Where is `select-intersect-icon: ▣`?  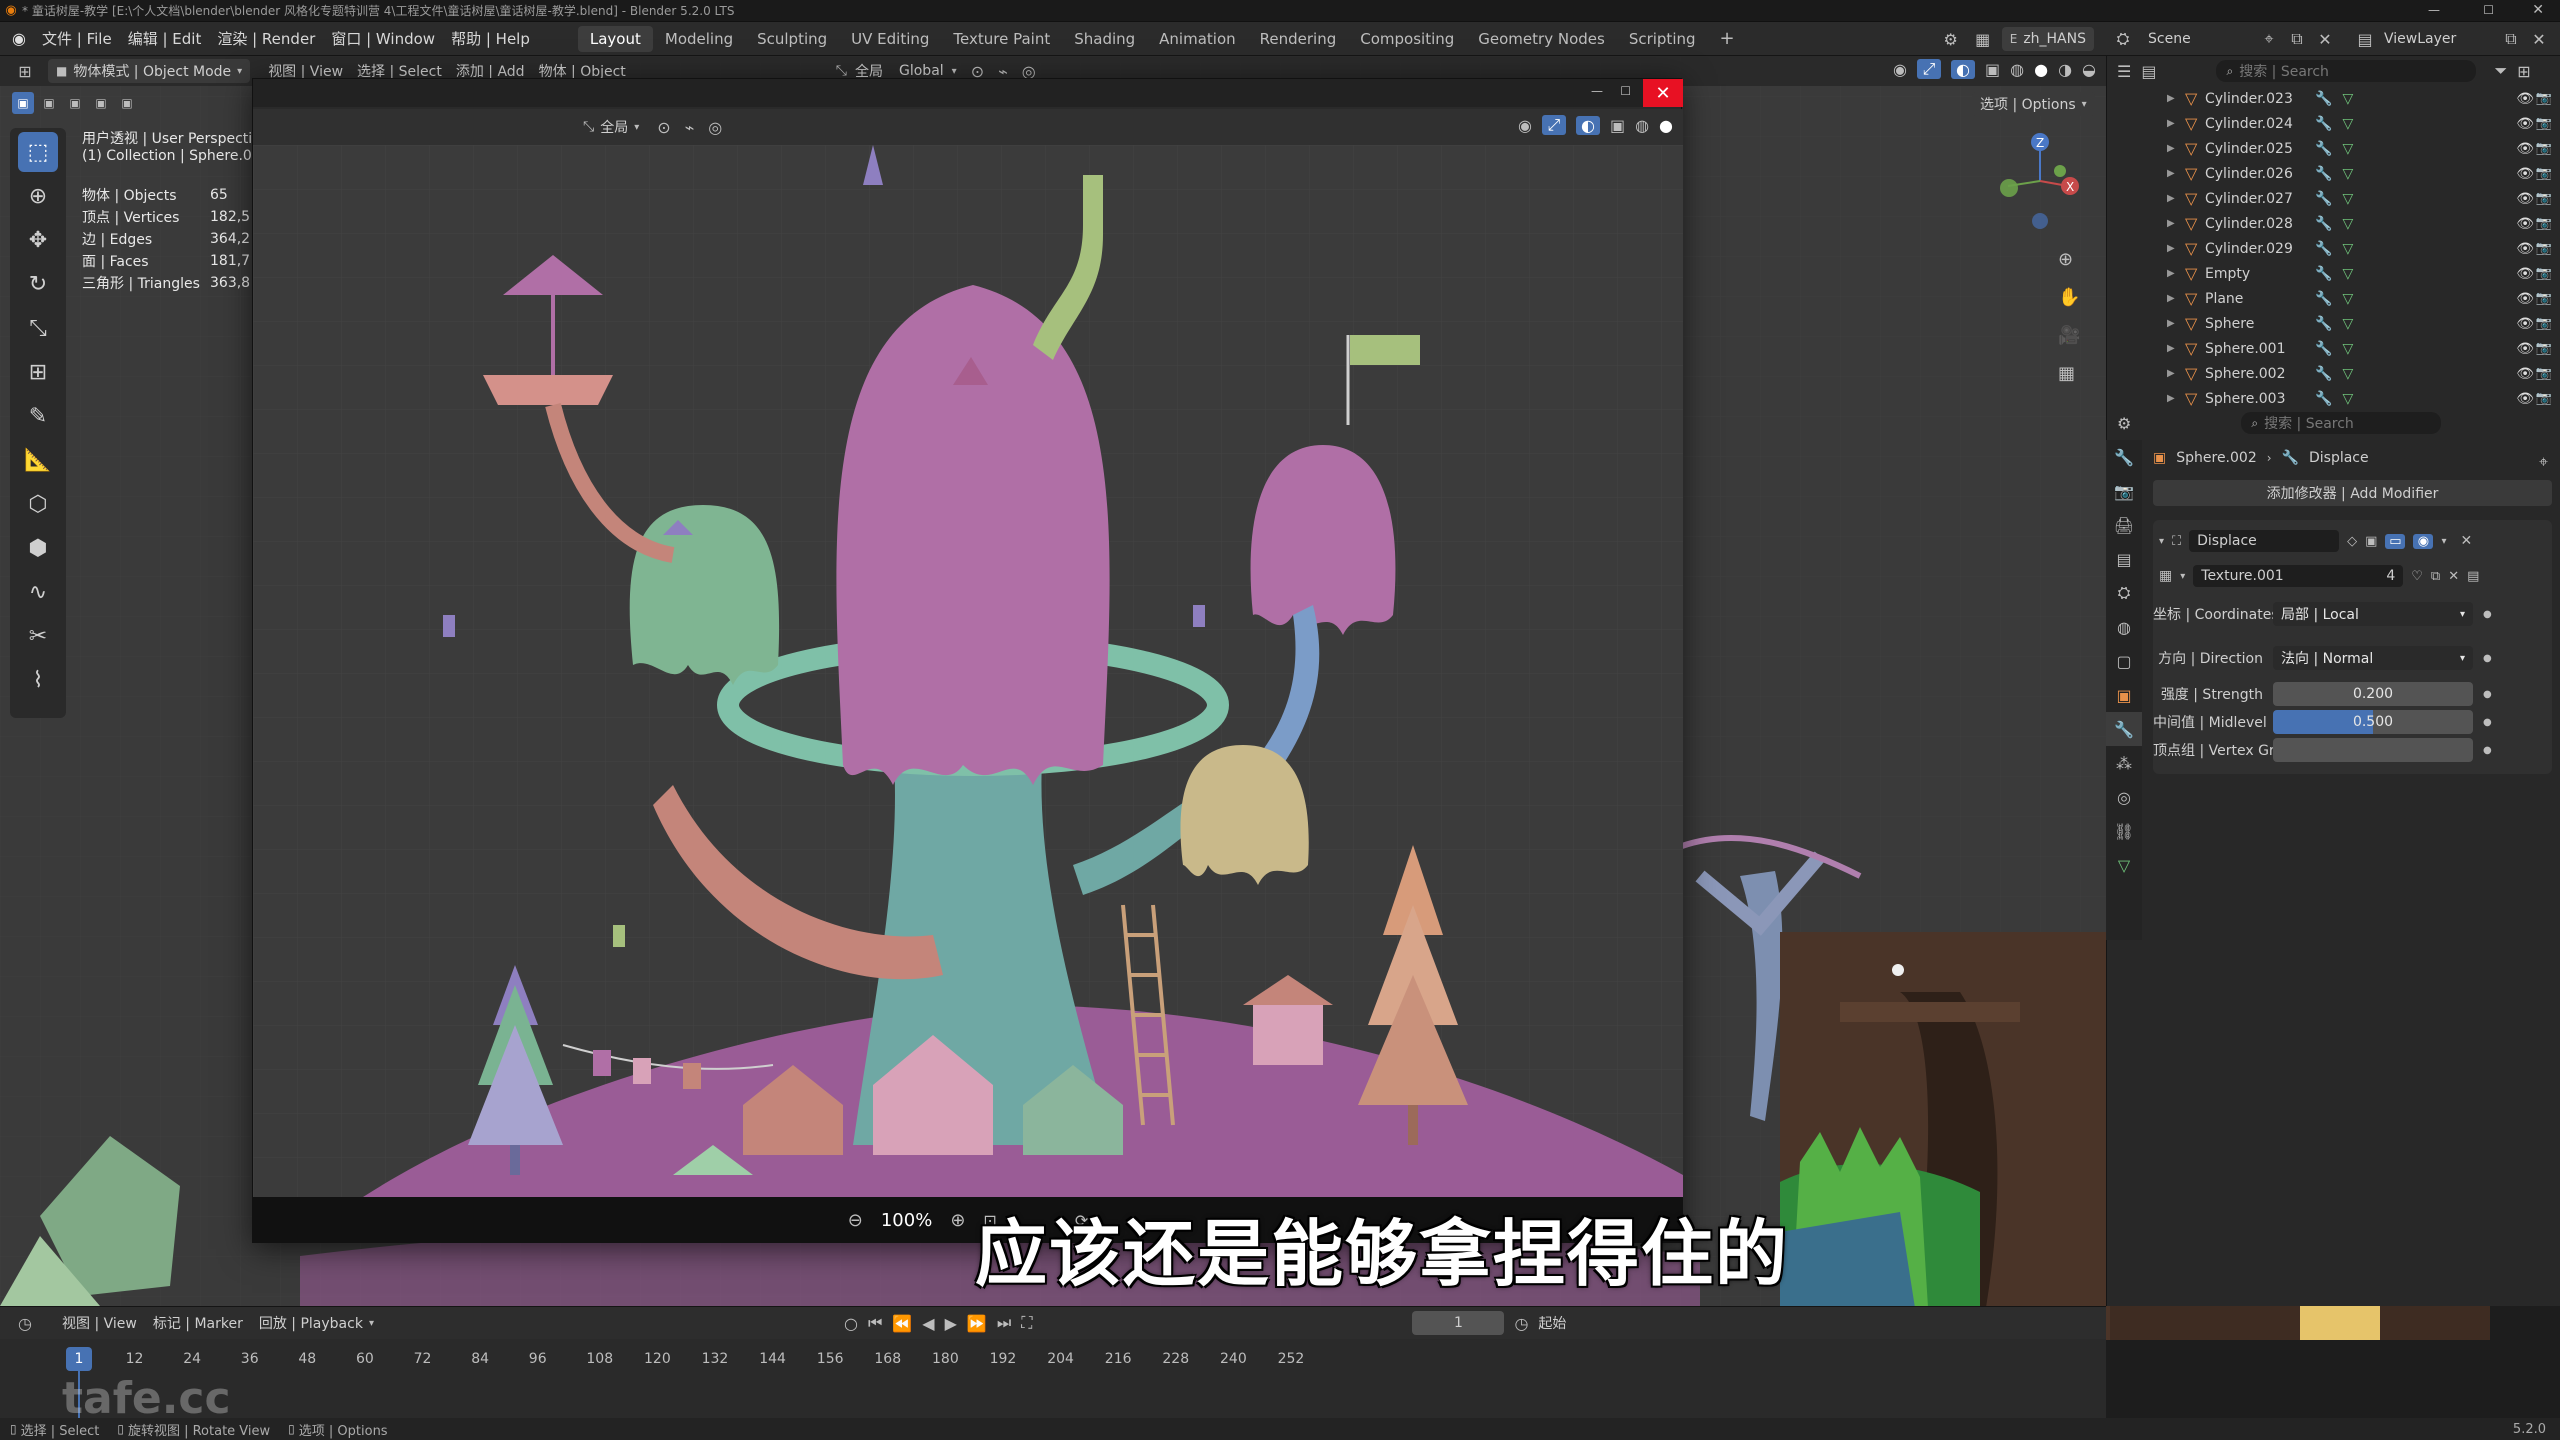
select-intersect-icon: ▣ is located at coordinates (127, 103).